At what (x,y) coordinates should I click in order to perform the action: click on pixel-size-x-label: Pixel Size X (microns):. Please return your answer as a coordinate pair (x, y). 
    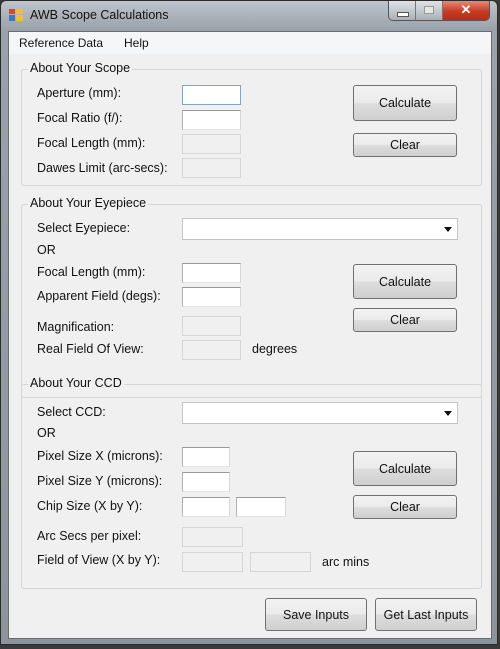
    Looking at the image, I should click on (100, 456).